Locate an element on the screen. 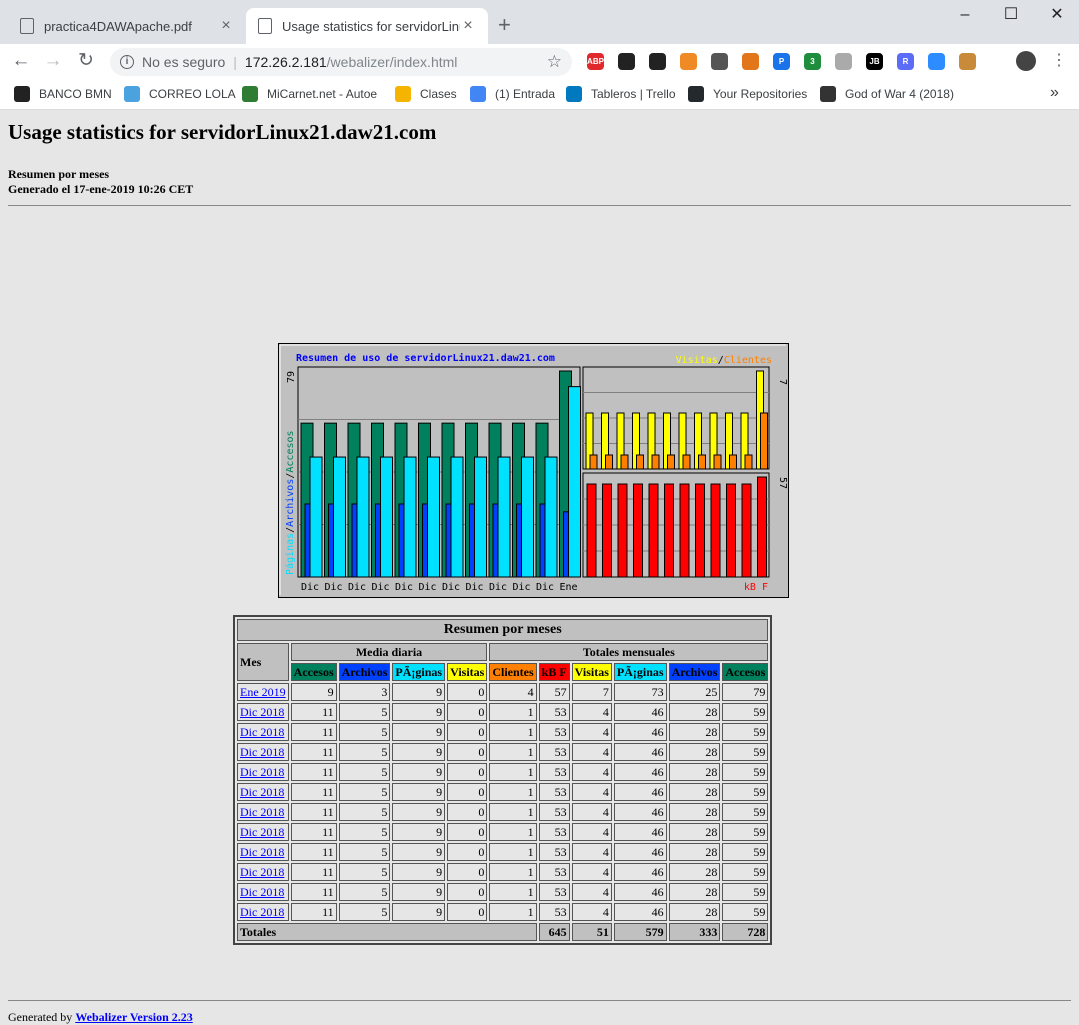  zoom-icon is located at coordinates (936, 61).